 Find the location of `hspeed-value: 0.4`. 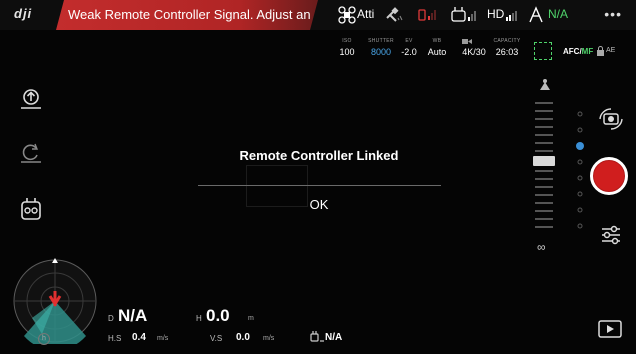

hspeed-value: 0.4 is located at coordinates (139, 337).